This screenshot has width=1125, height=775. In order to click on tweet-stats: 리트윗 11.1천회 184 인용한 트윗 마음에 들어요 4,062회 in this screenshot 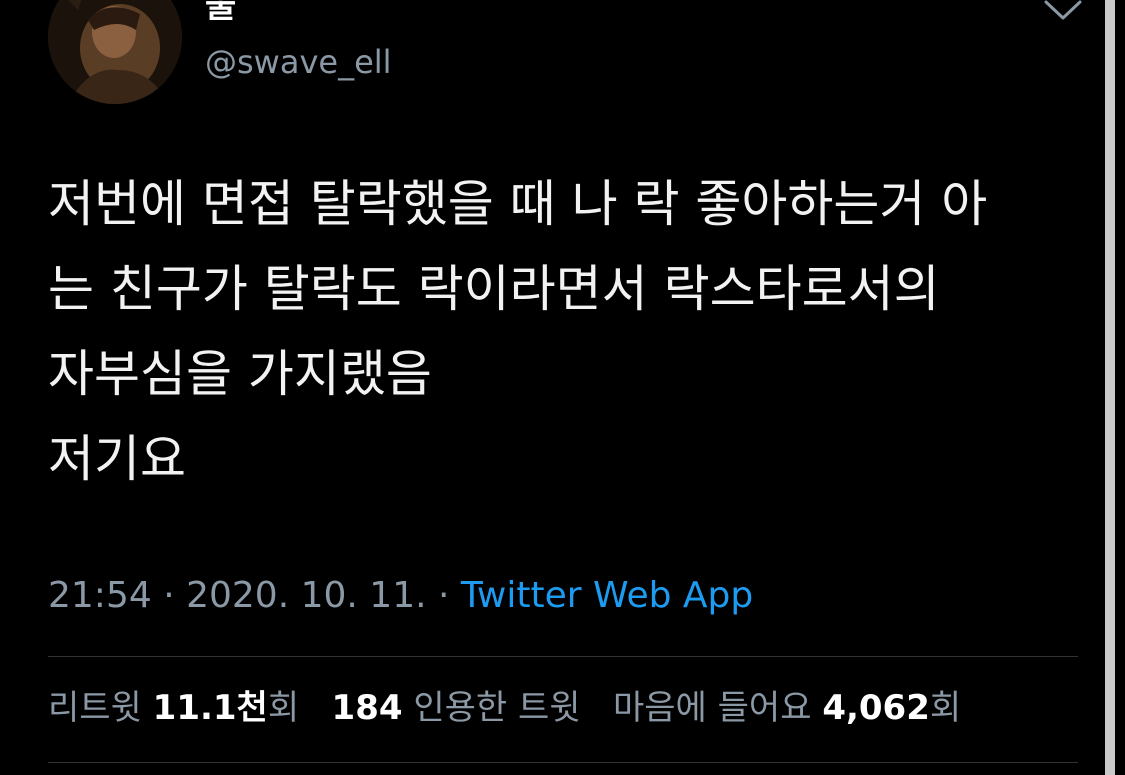, I will do `click(504, 708)`.